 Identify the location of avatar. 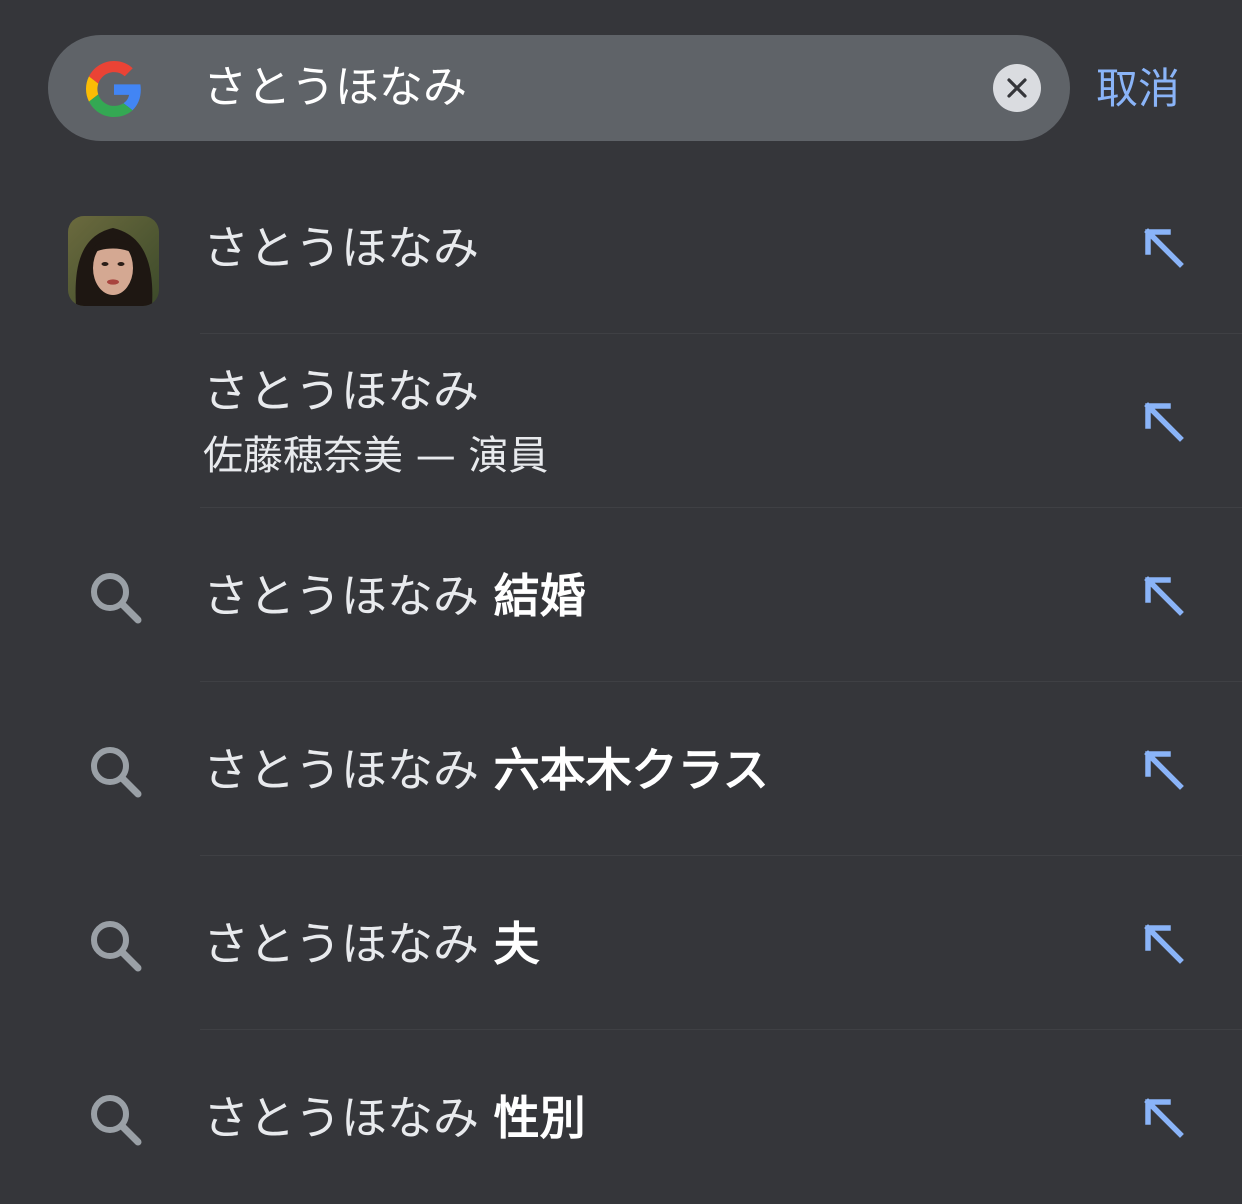
(113, 261).